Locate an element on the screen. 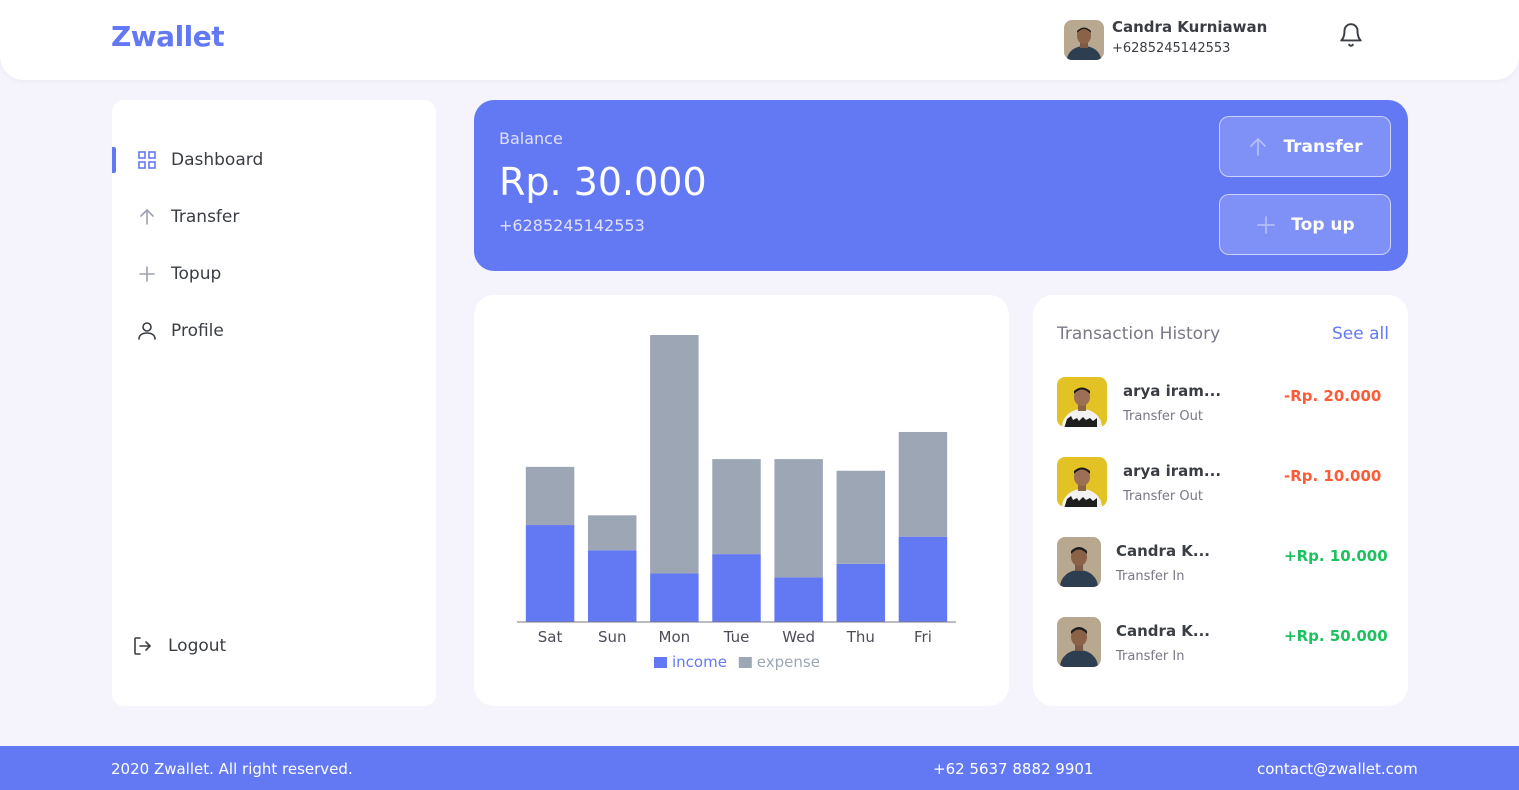 This screenshot has height=790, width=1519. bar-income-tue is located at coordinates (736, 588).